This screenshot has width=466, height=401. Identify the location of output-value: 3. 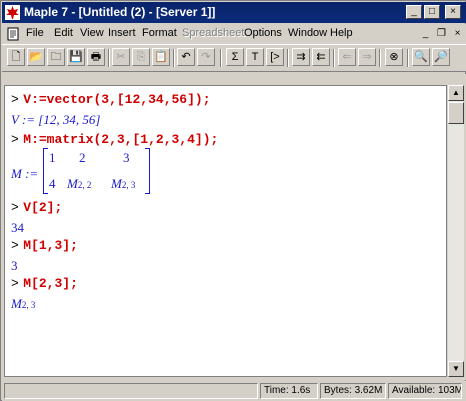
(14, 265).